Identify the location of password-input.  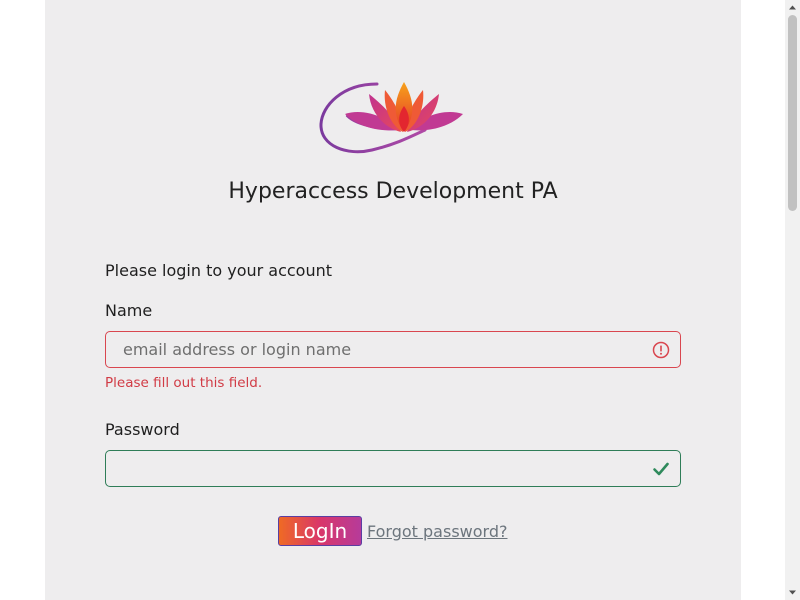
(393, 468).